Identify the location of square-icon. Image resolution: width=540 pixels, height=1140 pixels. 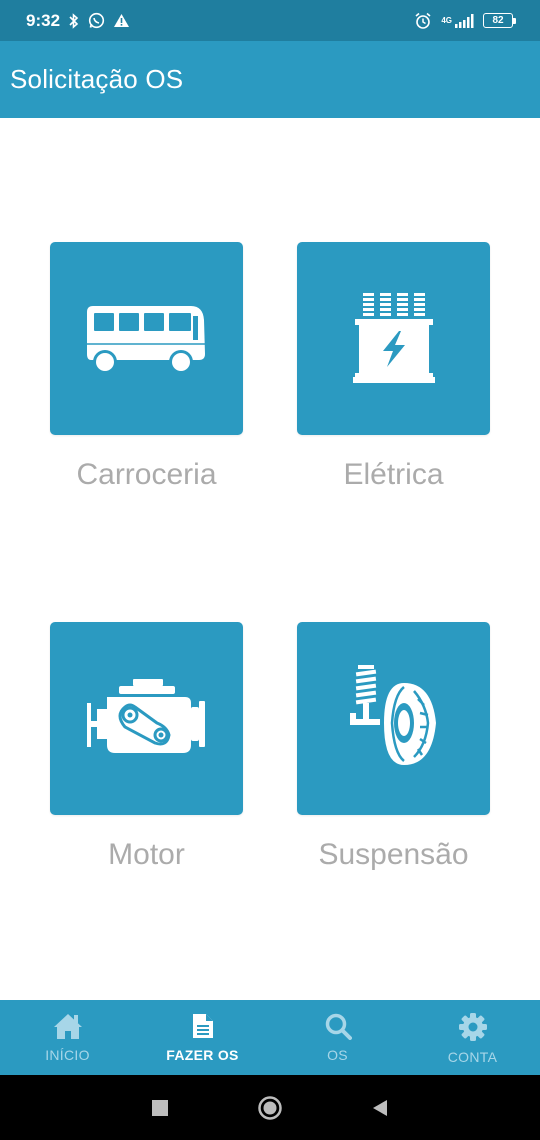
(160, 1107).